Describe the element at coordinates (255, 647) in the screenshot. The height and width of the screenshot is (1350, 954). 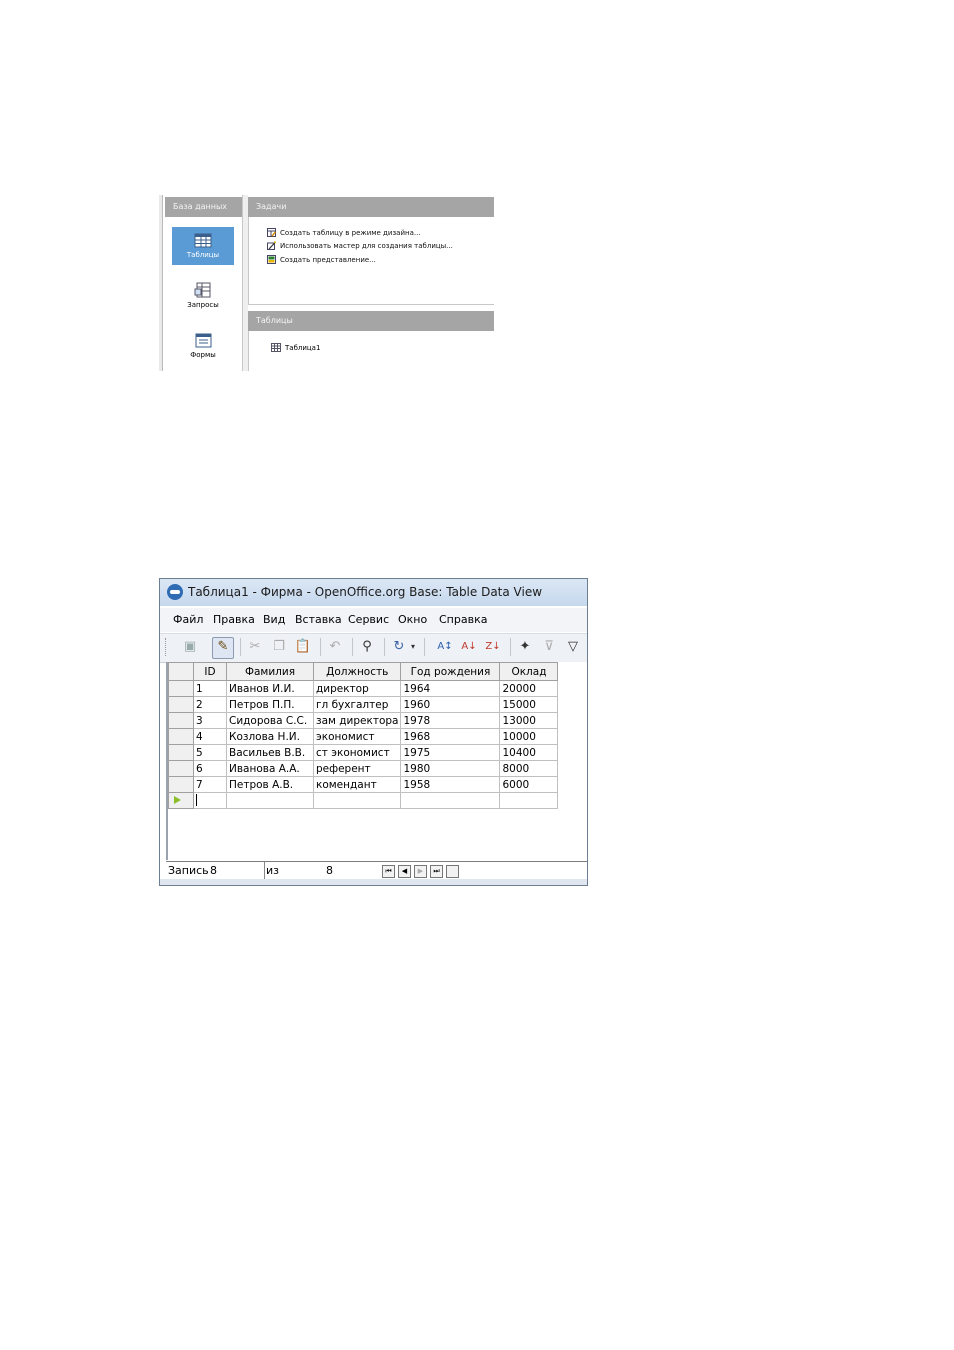
I see `cut-icon: ✂` at that location.